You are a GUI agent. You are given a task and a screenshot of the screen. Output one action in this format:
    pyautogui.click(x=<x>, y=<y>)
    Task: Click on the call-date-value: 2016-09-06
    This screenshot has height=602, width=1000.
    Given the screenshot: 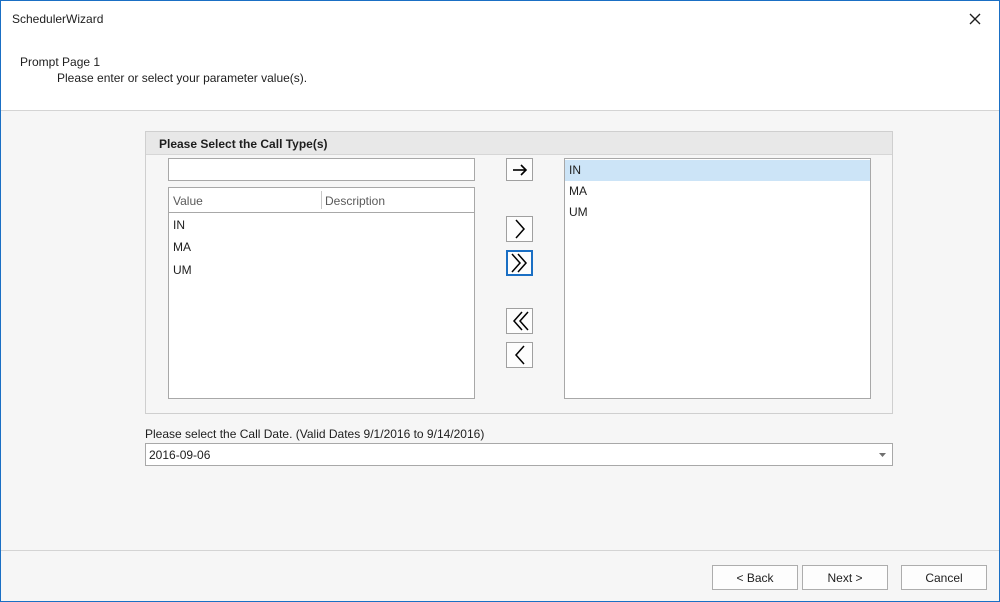 What is the action you would take?
    pyautogui.click(x=180, y=455)
    